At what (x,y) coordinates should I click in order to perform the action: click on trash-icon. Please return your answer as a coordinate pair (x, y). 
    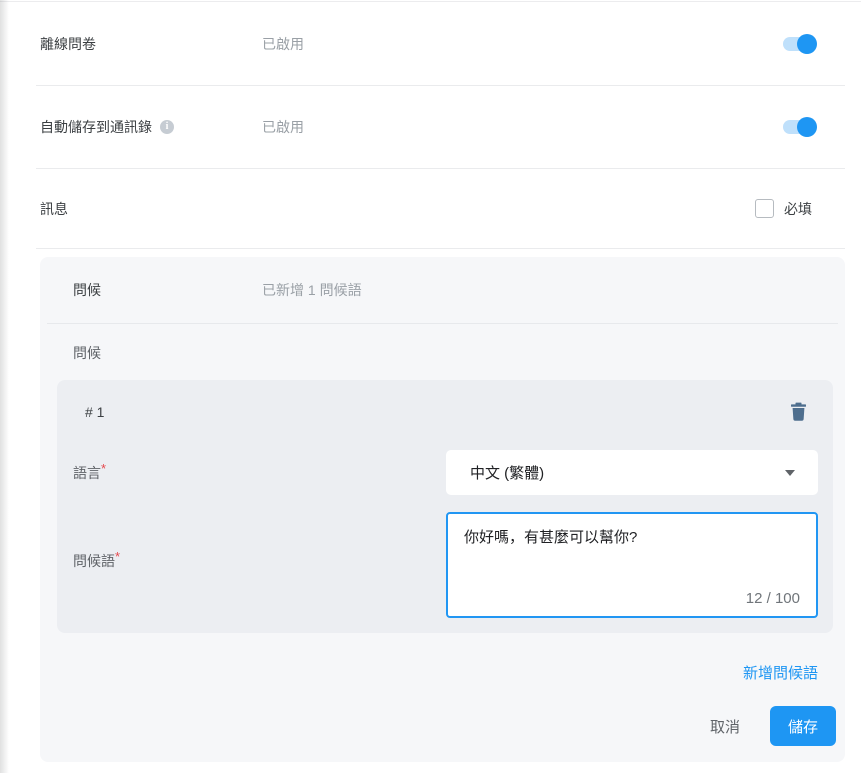
    Looking at the image, I should click on (798, 413).